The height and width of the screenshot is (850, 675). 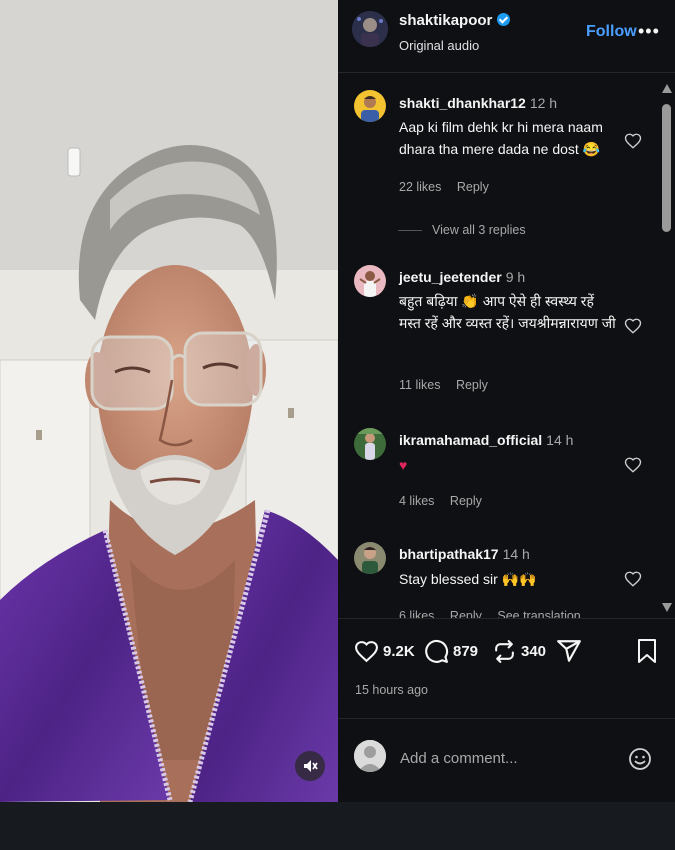 What do you see at coordinates (510, 758) in the screenshot?
I see `add-comment-input` at bounding box center [510, 758].